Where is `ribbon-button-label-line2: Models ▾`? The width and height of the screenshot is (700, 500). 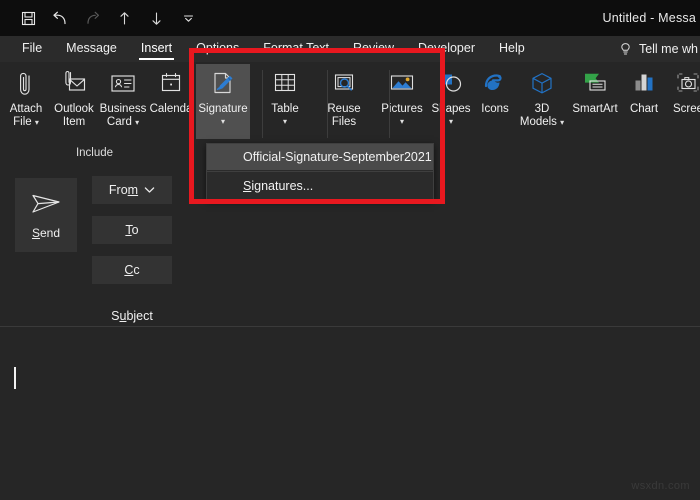
ribbon-button-label-line2: Models ▾ is located at coordinates (542, 122).